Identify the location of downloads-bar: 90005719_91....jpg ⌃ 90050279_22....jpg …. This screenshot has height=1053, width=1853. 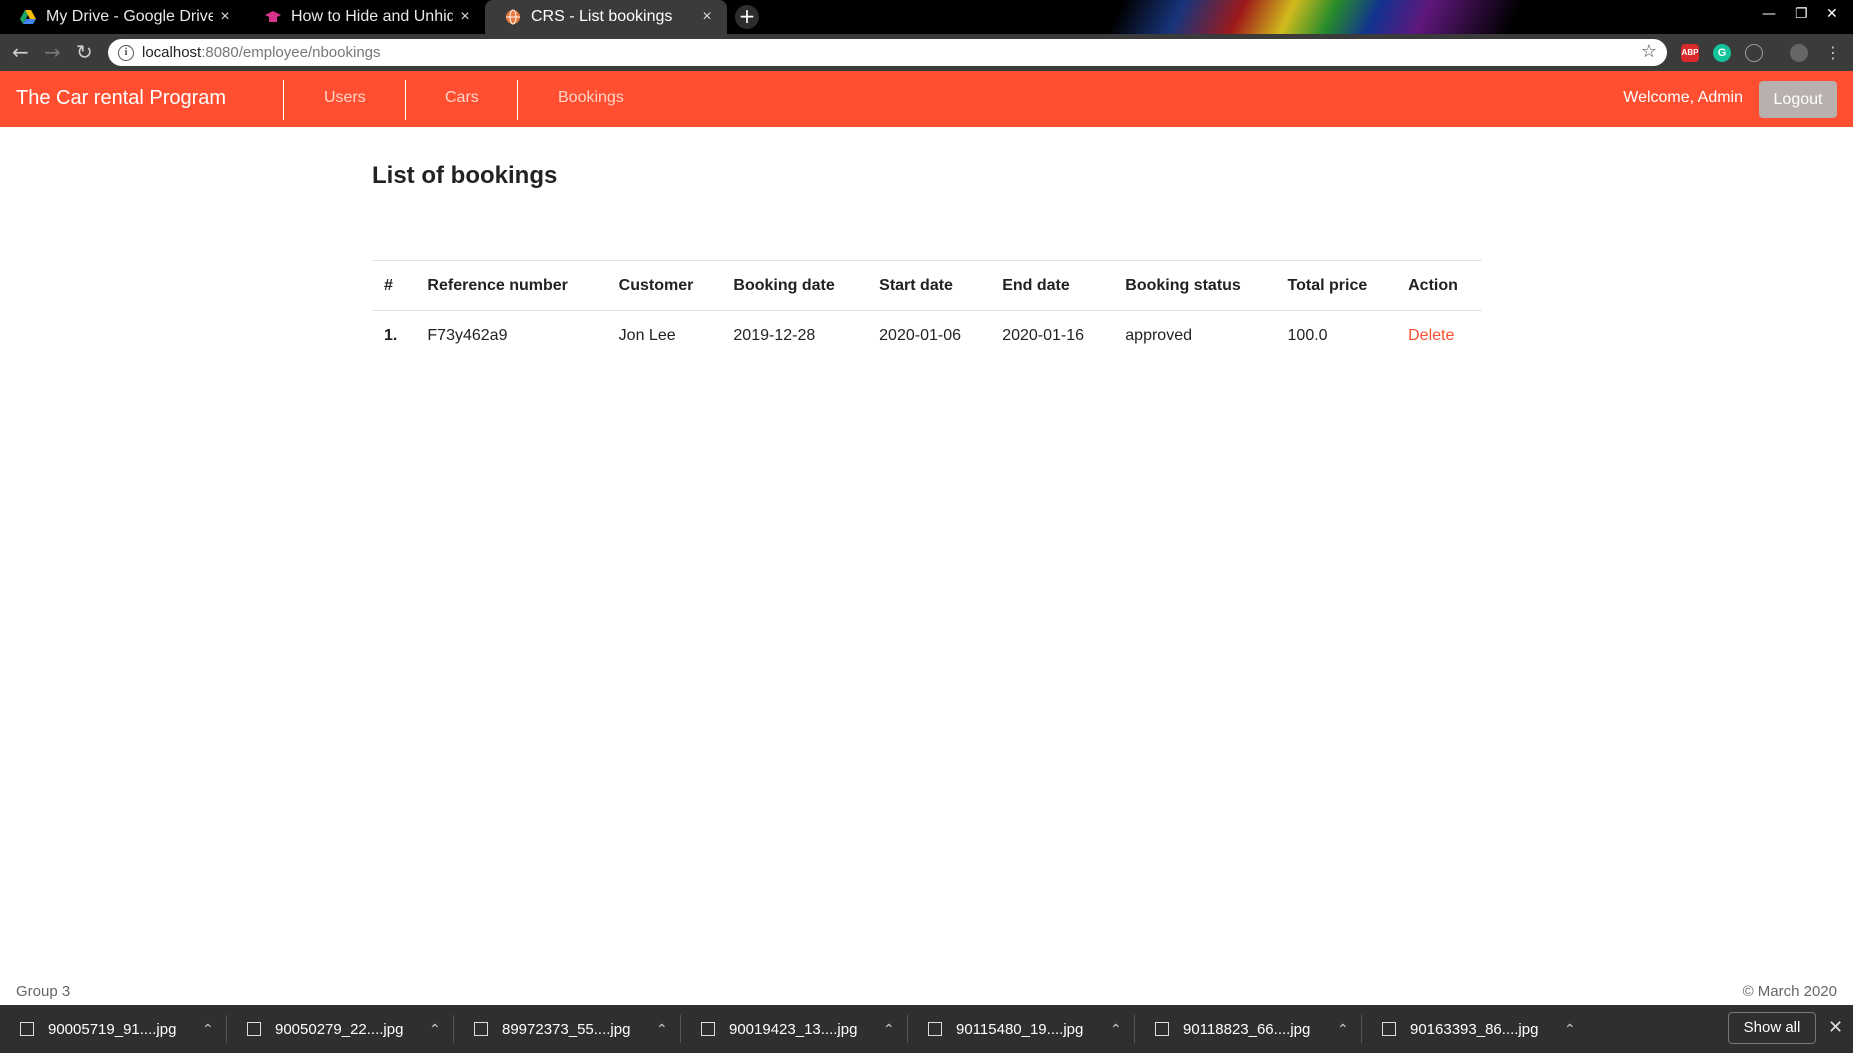
(926, 1029).